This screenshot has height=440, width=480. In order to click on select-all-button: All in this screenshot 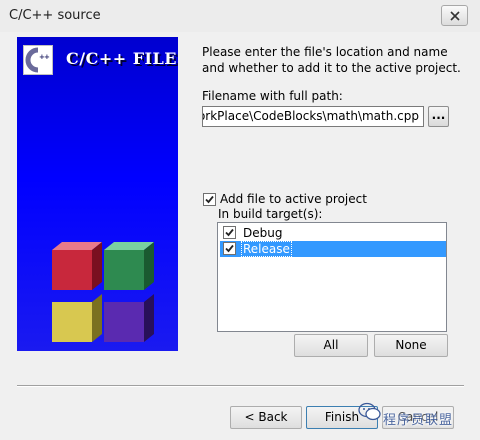, I will do `click(331, 345)`.